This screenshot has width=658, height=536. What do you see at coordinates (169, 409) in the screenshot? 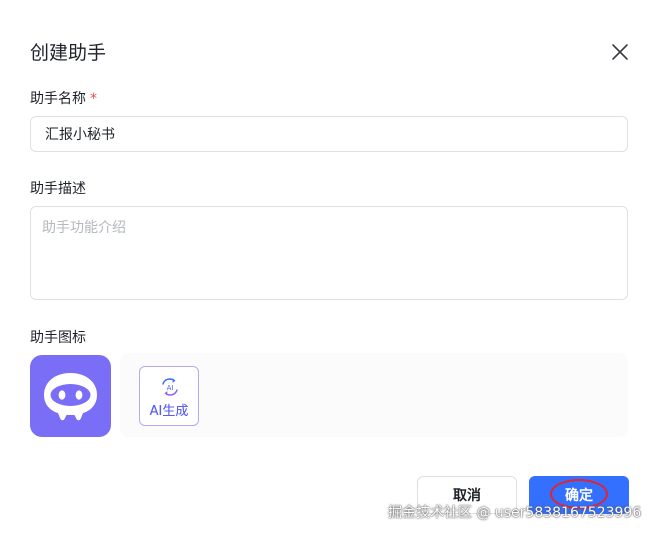
I see `ai-generate-label: AI生成` at bounding box center [169, 409].